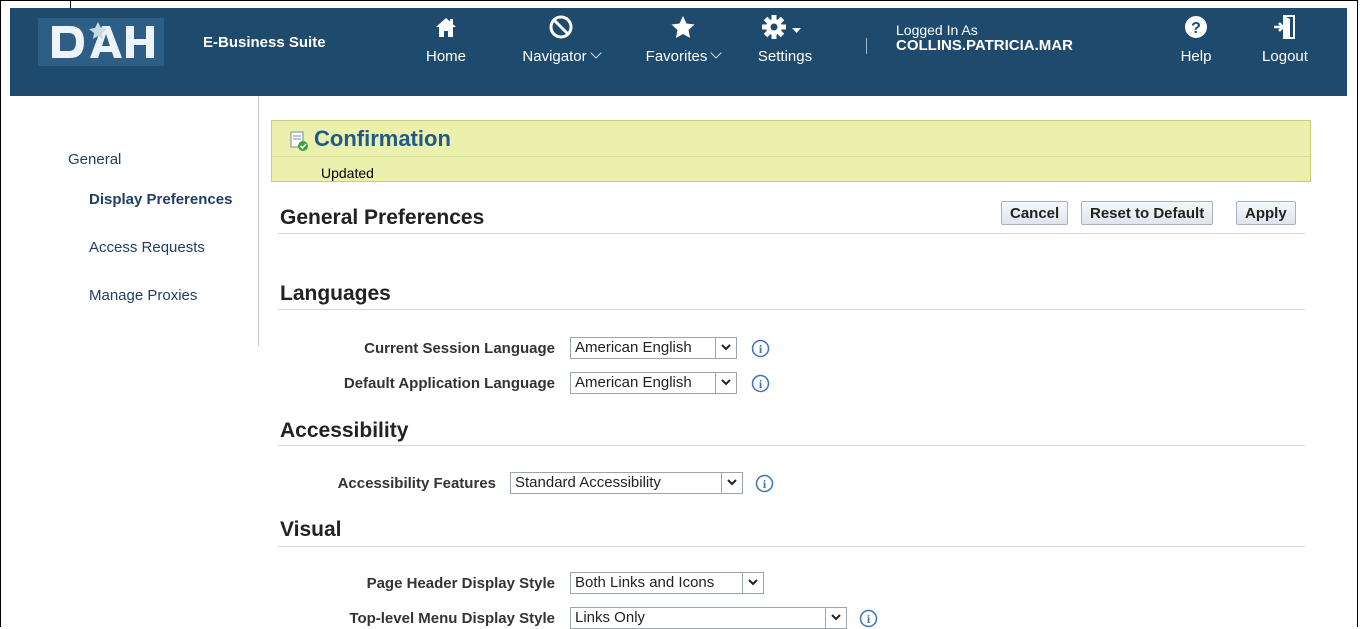 The height and width of the screenshot is (629, 1360). What do you see at coordinates (299, 141) in the screenshot?
I see `confirmation-icon` at bounding box center [299, 141].